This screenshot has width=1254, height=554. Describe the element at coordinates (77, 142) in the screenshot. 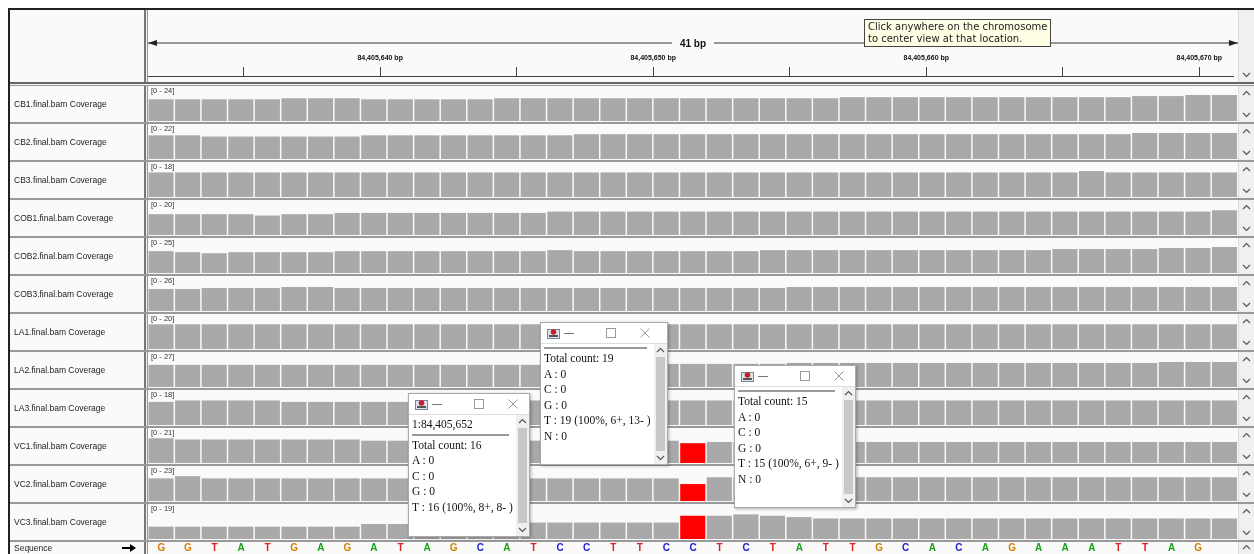

I see `track-name: CB2.final.bam Coverage` at that location.